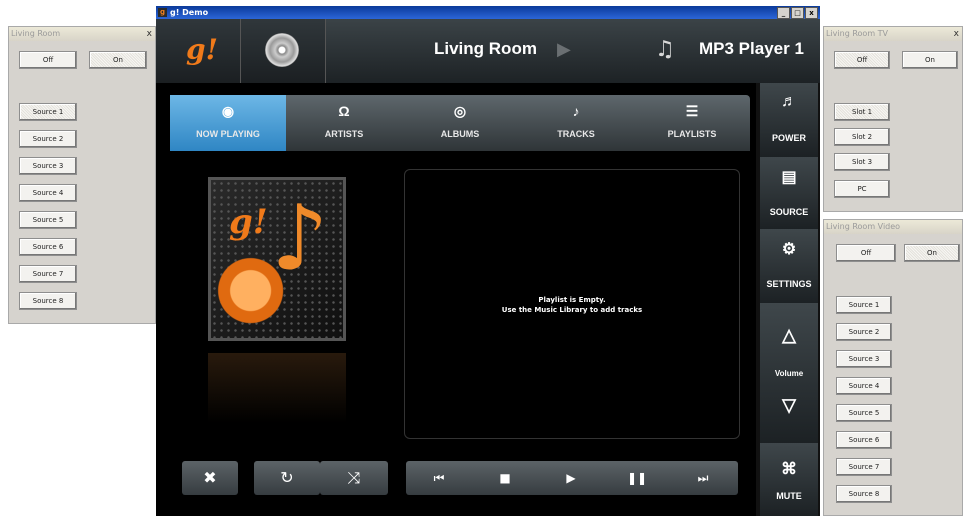 The height and width of the screenshot is (516, 963). I want to click on tv-panel-titlebar: Living Room TV x, so click(893, 34).